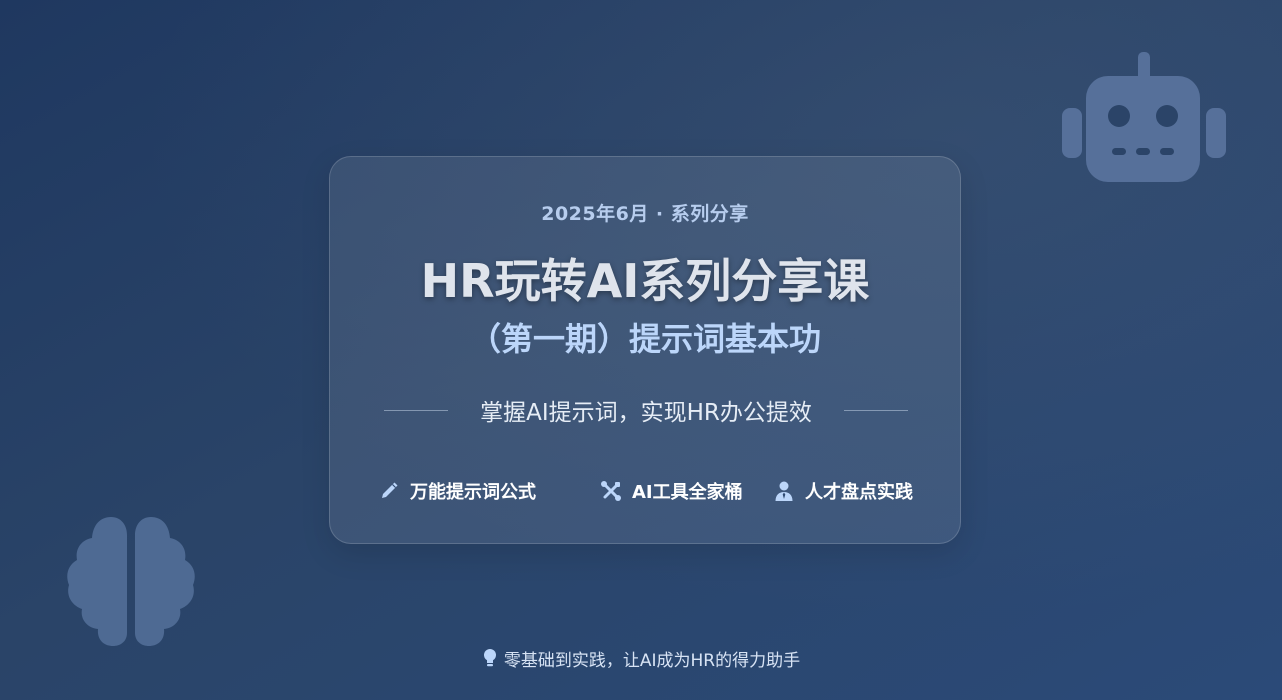 This screenshot has height=700, width=1282. Describe the element at coordinates (859, 492) in the screenshot. I see `feature-label: 人才盘点实践` at that location.